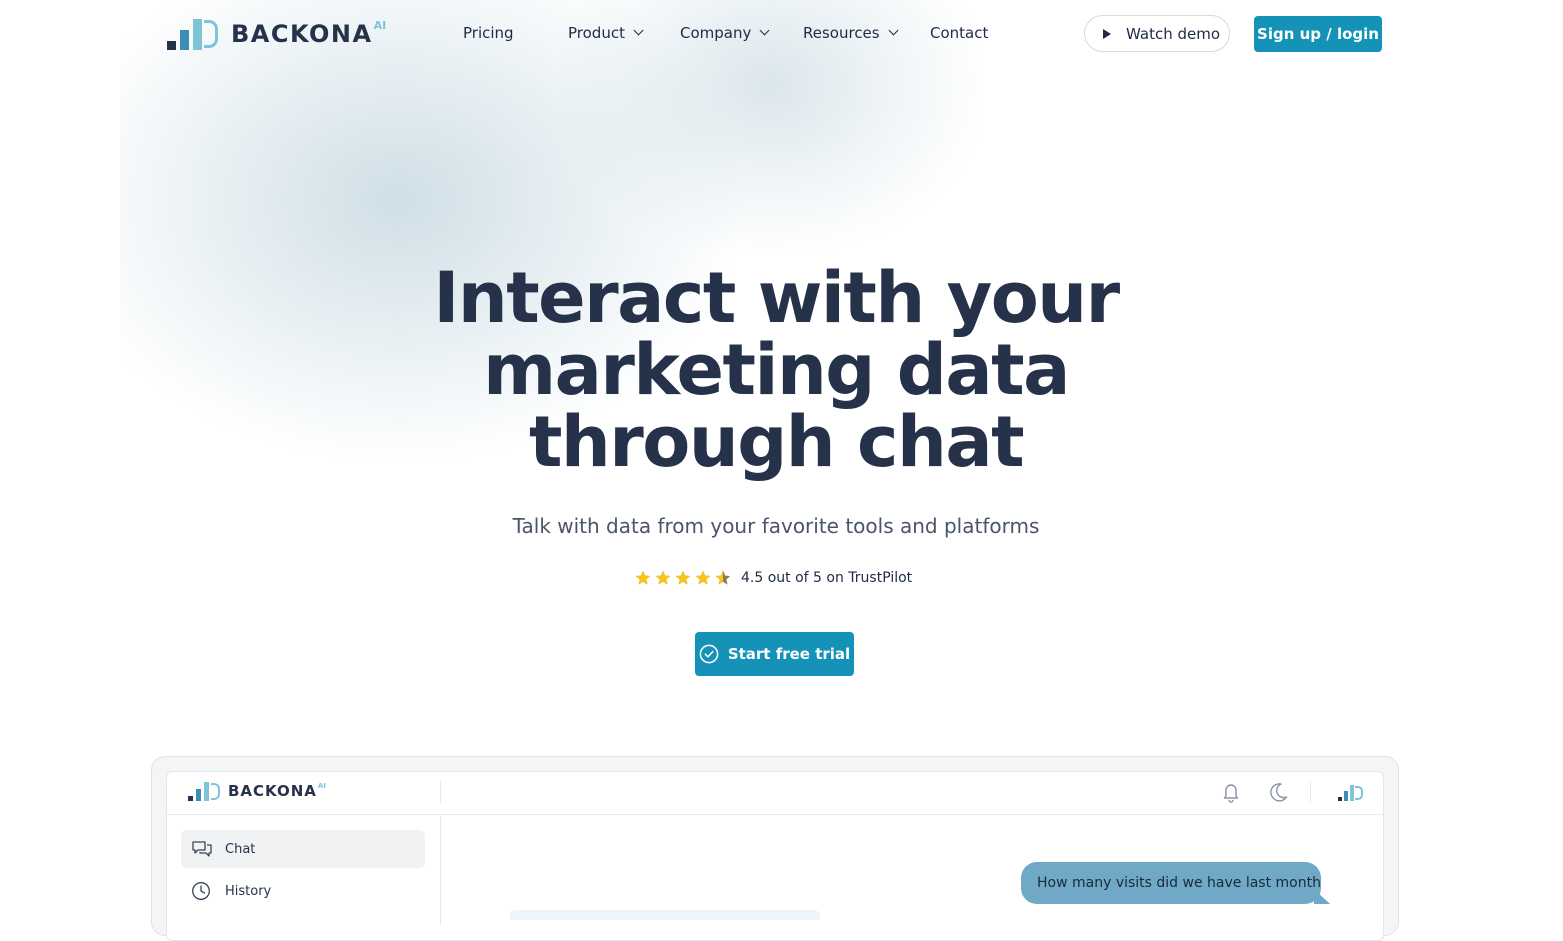 This screenshot has width=1563, height=941. What do you see at coordinates (716, 33) in the screenshot?
I see `nav-company-label: Company` at bounding box center [716, 33].